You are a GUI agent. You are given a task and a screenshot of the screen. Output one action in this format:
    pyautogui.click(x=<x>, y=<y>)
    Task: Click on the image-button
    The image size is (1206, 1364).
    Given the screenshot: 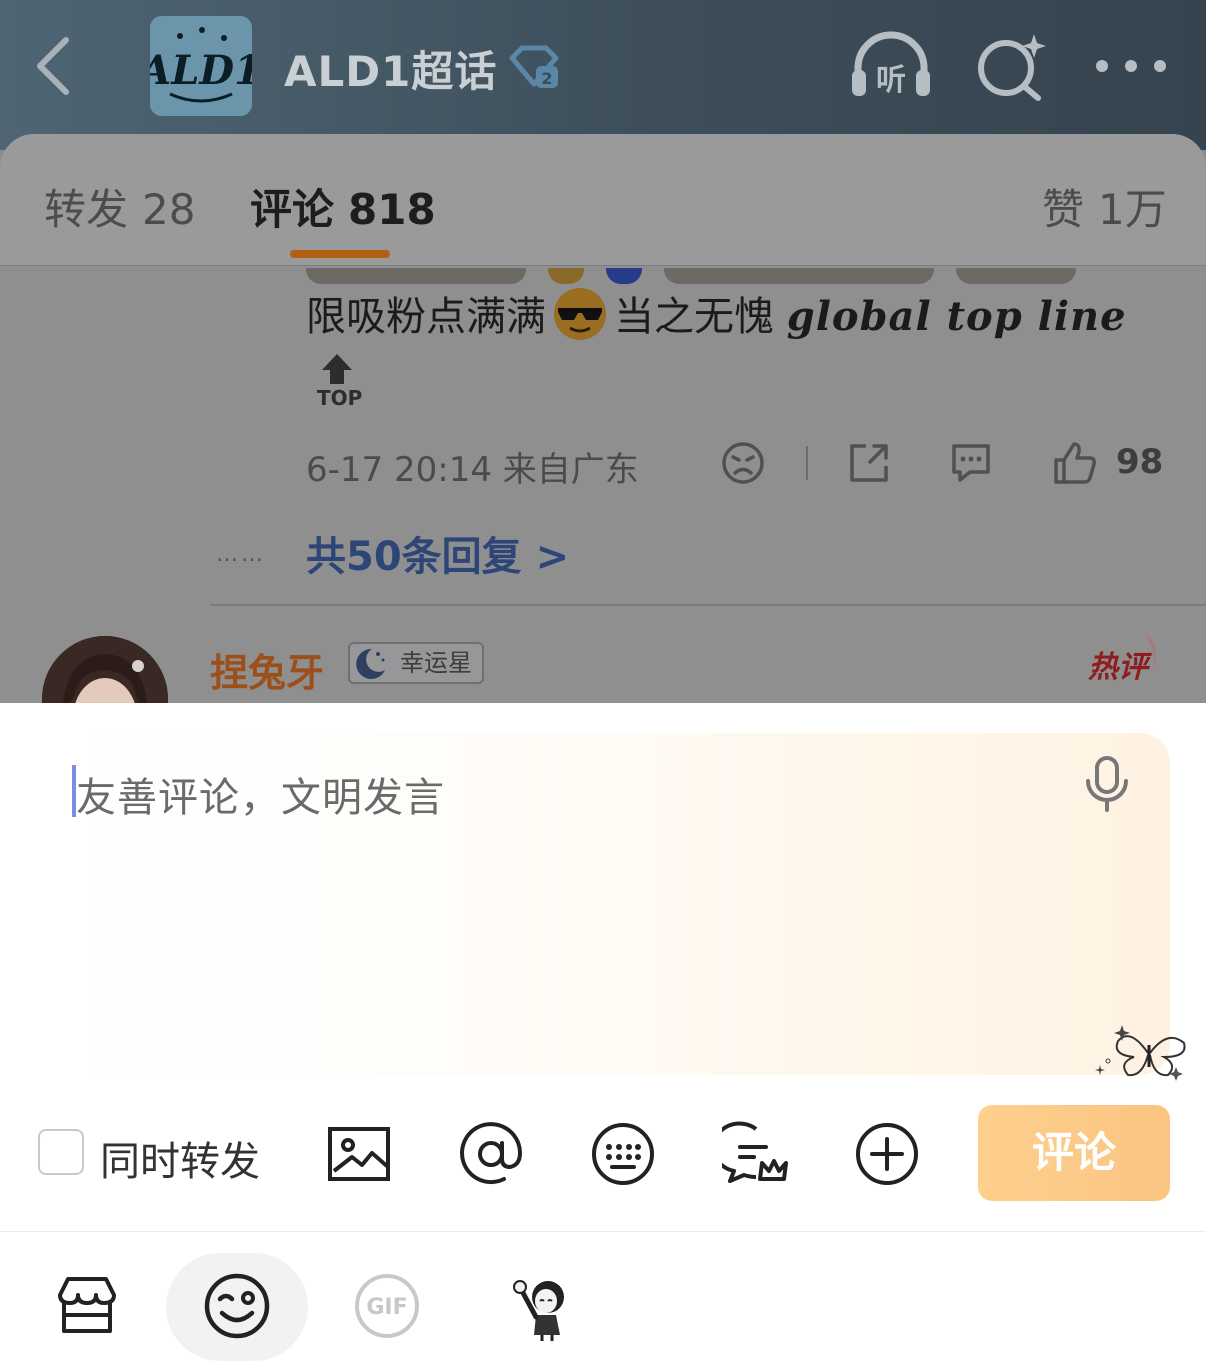 What is the action you would take?
    pyautogui.click(x=359, y=1154)
    